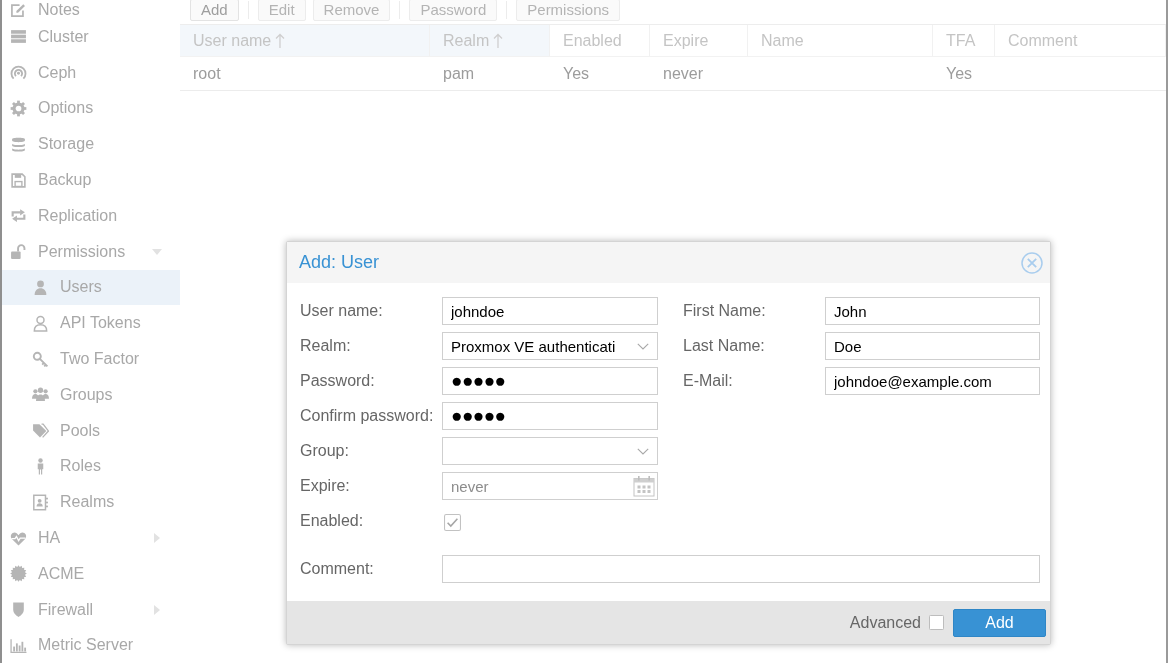 The height and width of the screenshot is (663, 1170). What do you see at coordinates (214, 10) in the screenshot?
I see `toolbar-button: Add` at bounding box center [214, 10].